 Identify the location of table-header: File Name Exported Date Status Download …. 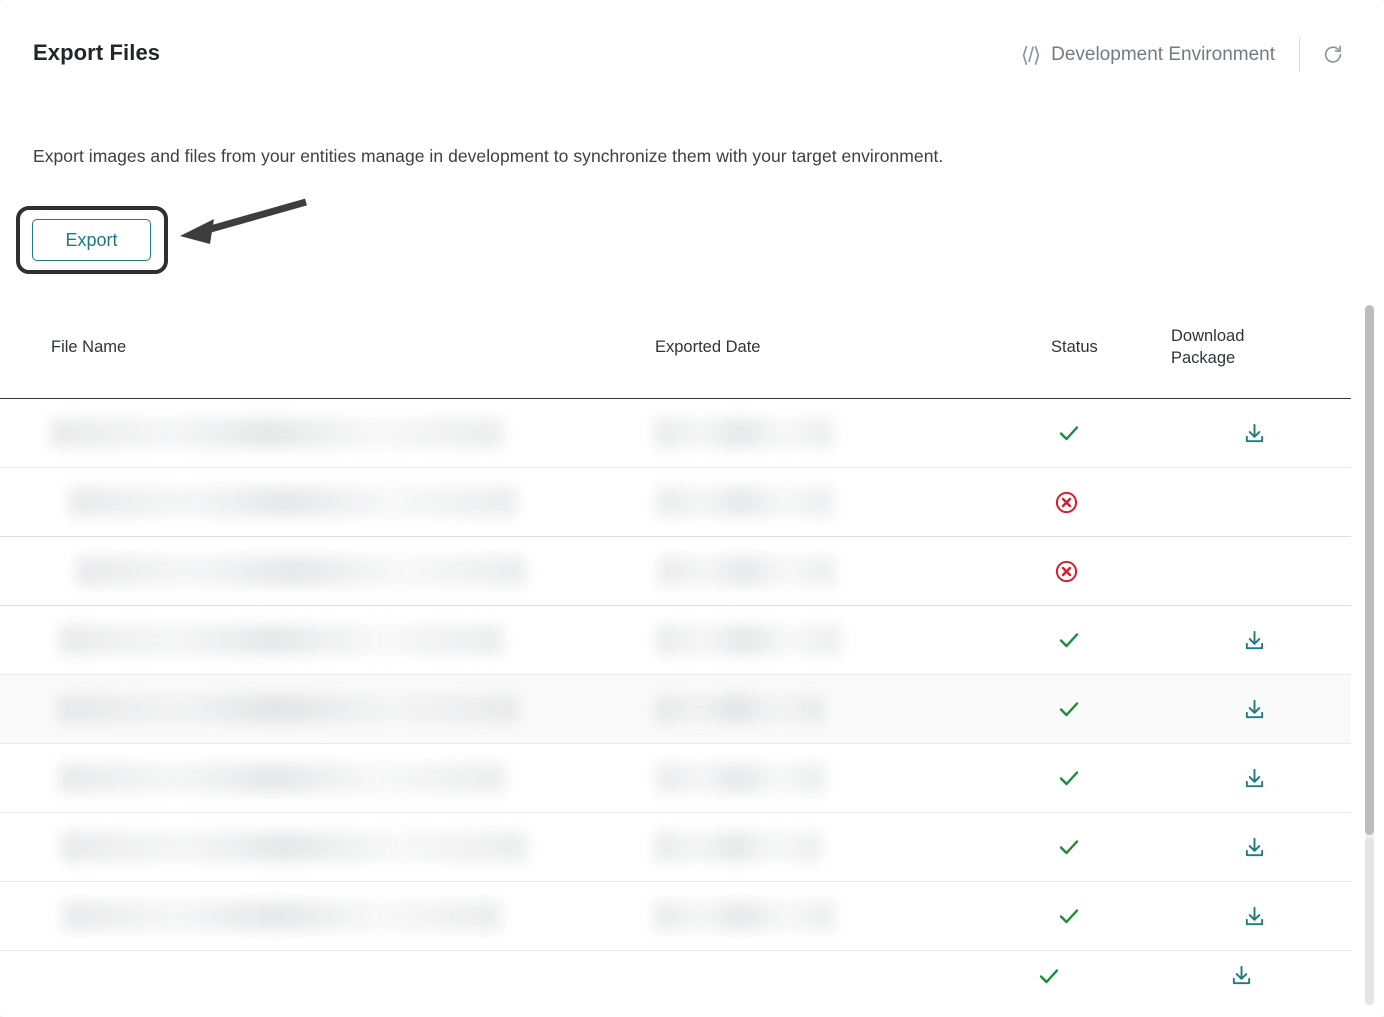
(675, 347).